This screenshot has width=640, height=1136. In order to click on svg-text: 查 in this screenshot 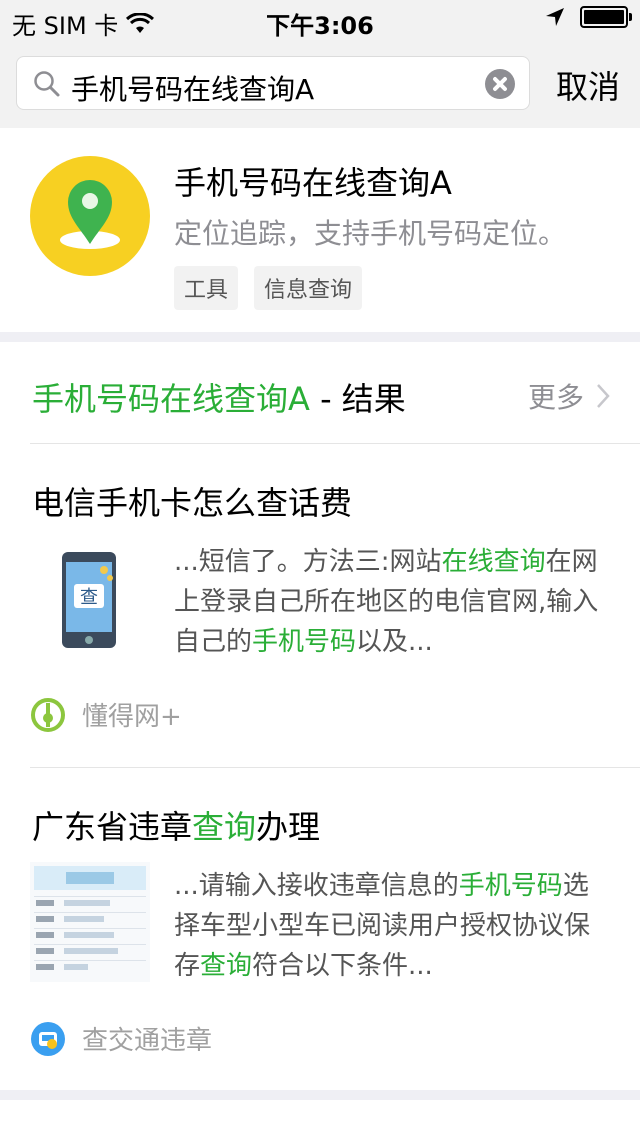, I will do `click(89, 597)`.